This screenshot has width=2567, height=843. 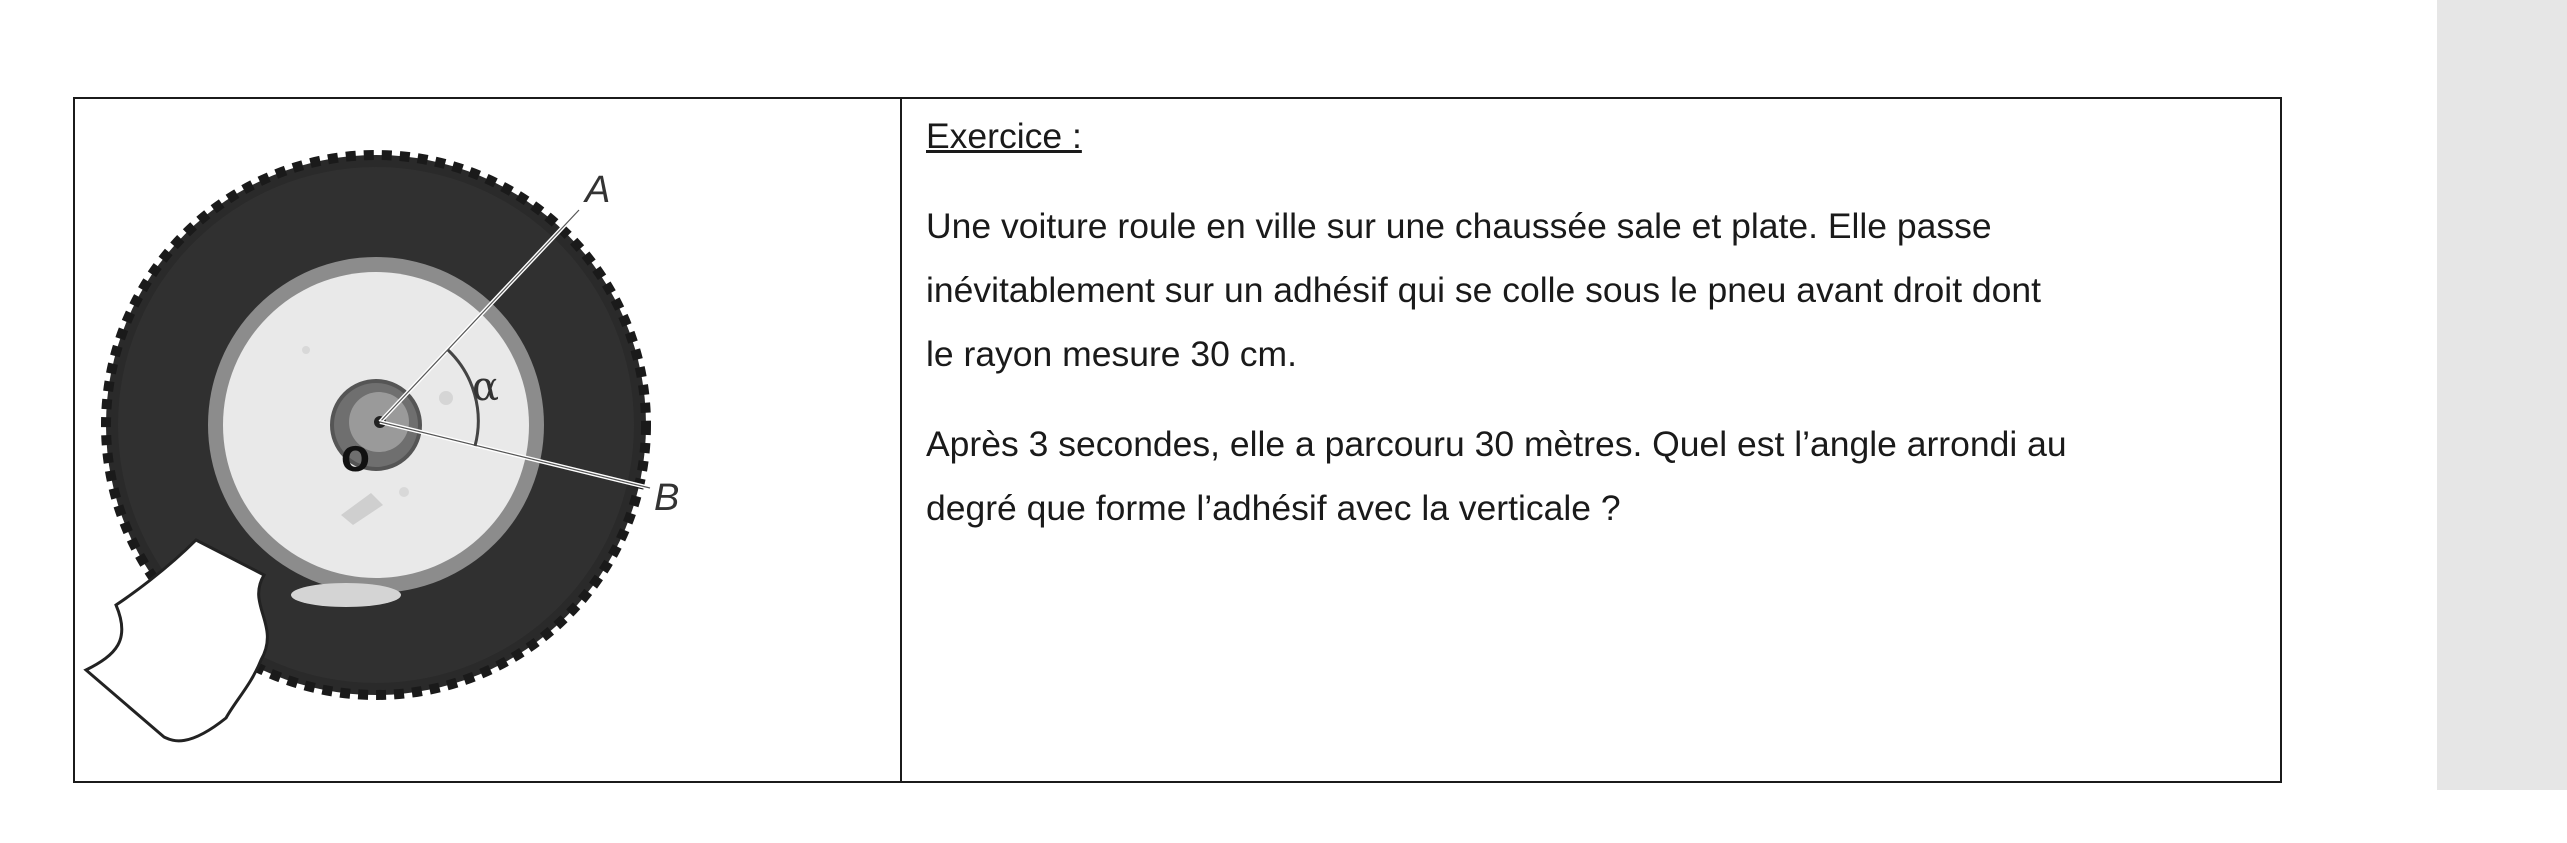 I want to click on problem-line-3: le rayon mesure 30 cm., so click(x=1111, y=354).